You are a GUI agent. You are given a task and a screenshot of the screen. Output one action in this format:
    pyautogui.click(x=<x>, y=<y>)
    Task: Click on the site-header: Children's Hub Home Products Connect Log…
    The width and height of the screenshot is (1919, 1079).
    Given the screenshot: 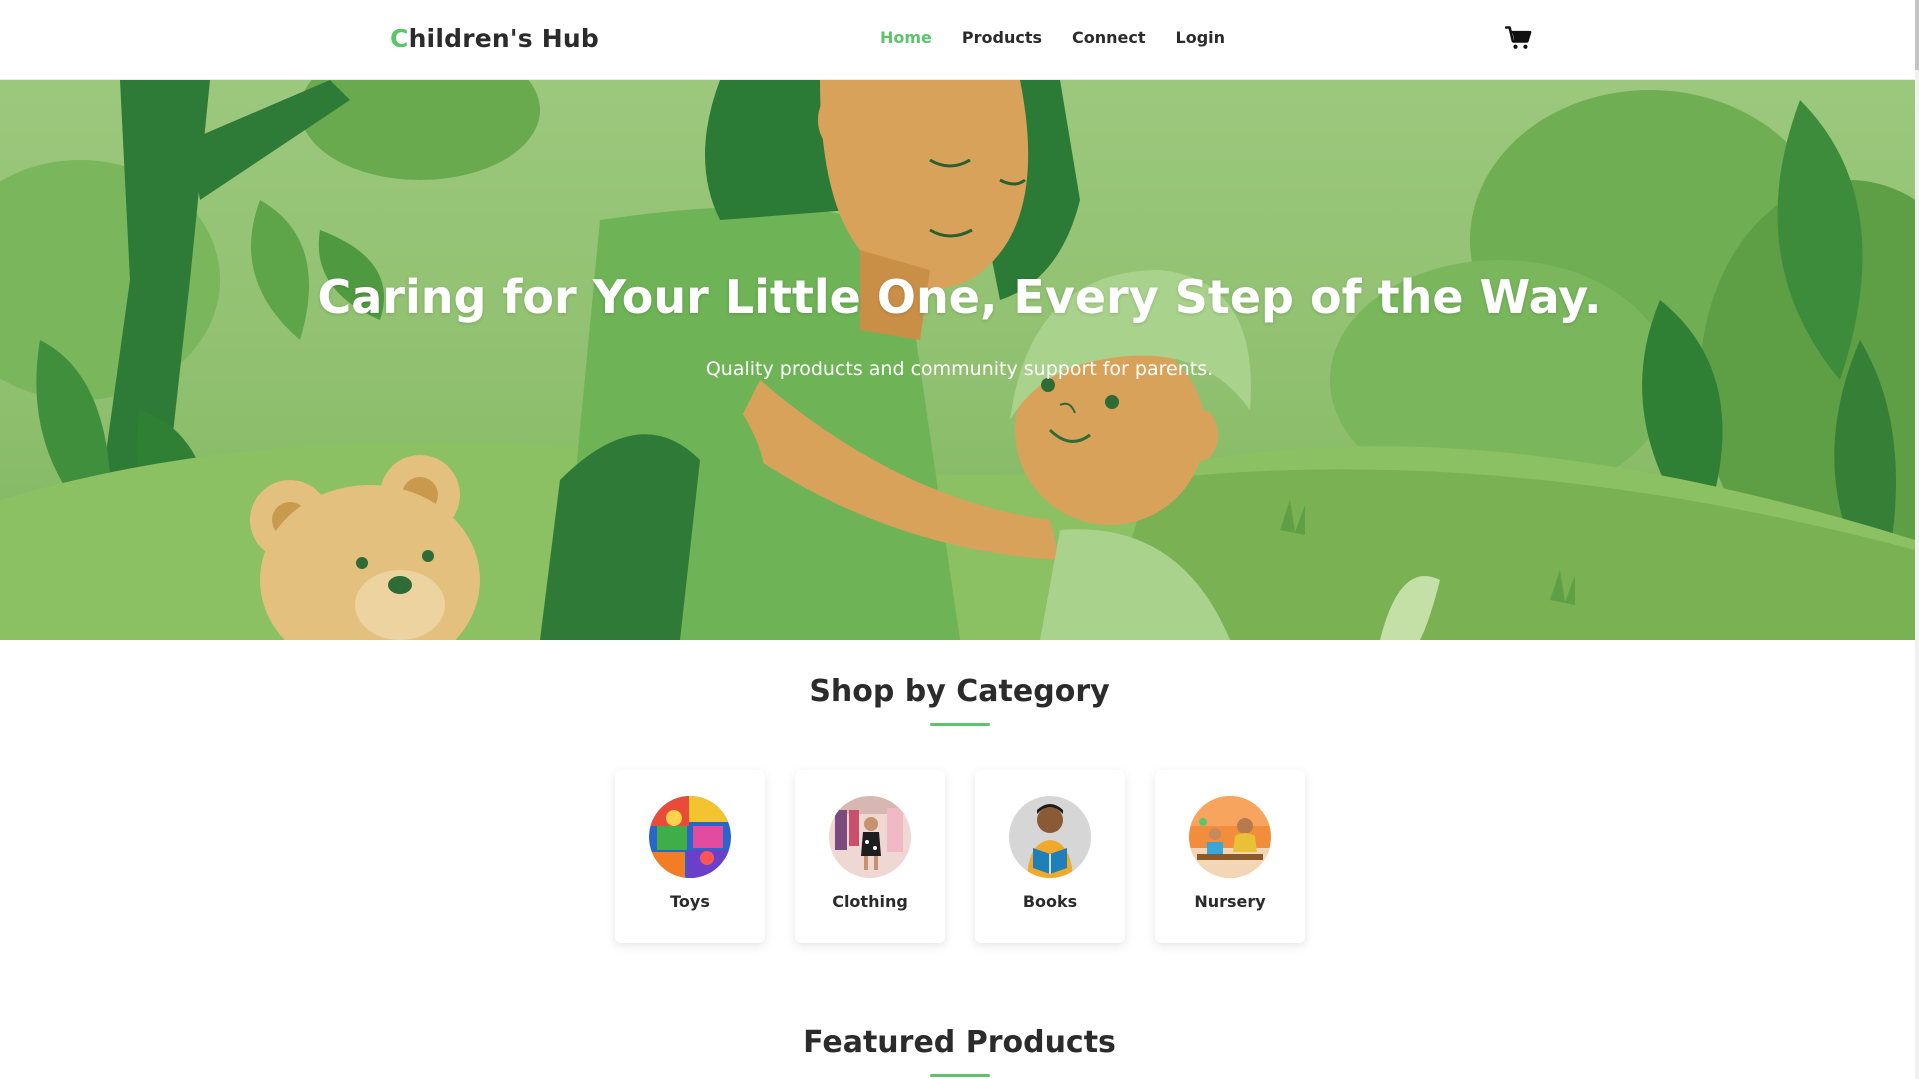 What is the action you would take?
    pyautogui.click(x=959, y=40)
    